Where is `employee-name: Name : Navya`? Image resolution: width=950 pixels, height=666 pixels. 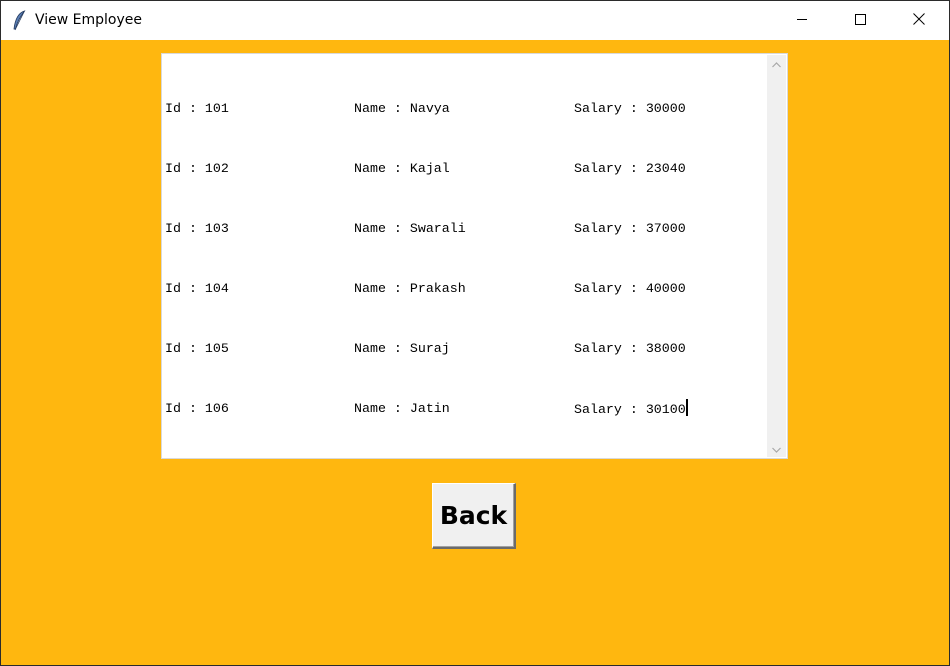 employee-name: Name : Navya is located at coordinates (402, 108).